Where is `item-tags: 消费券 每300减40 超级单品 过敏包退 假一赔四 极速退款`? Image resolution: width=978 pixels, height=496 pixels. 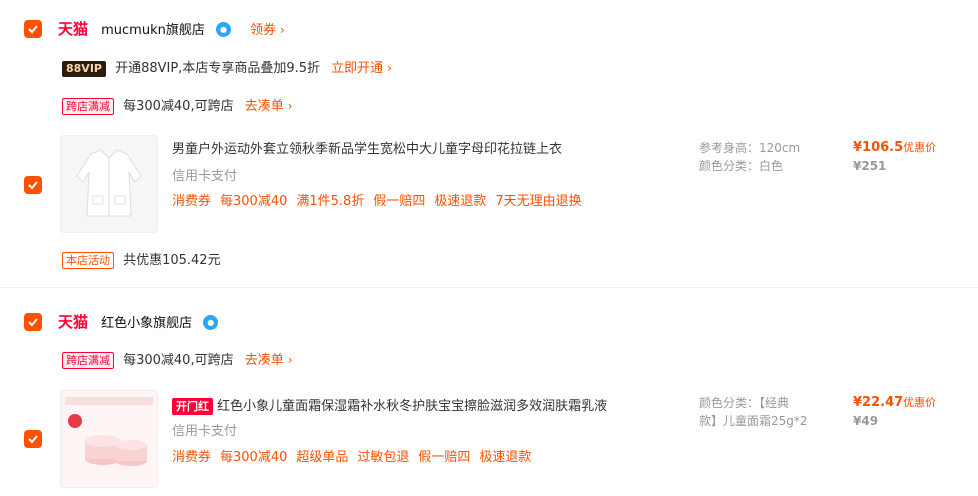 item-tags: 消费券 每300减40 超级单品 过敏包退 假一赔四 极速退款 is located at coordinates (356, 455).